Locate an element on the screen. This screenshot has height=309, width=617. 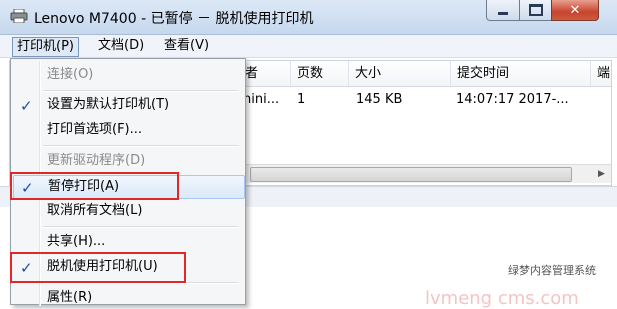
menu-item-cancel-all: 取消所有文档(L) is located at coordinates (128, 211).